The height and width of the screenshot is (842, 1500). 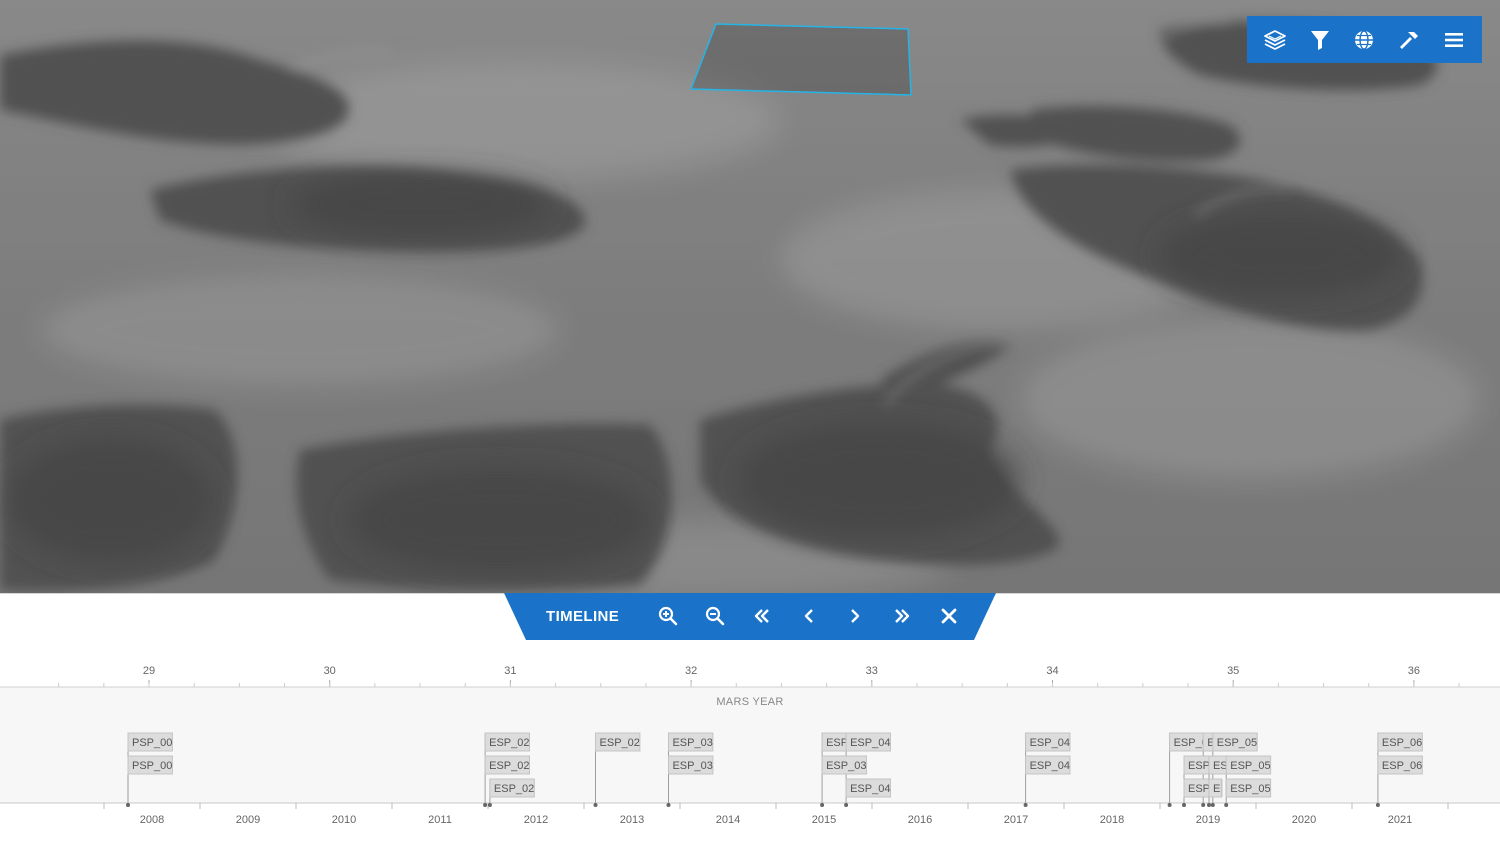 I want to click on zoom-out-button, so click(x=715, y=616).